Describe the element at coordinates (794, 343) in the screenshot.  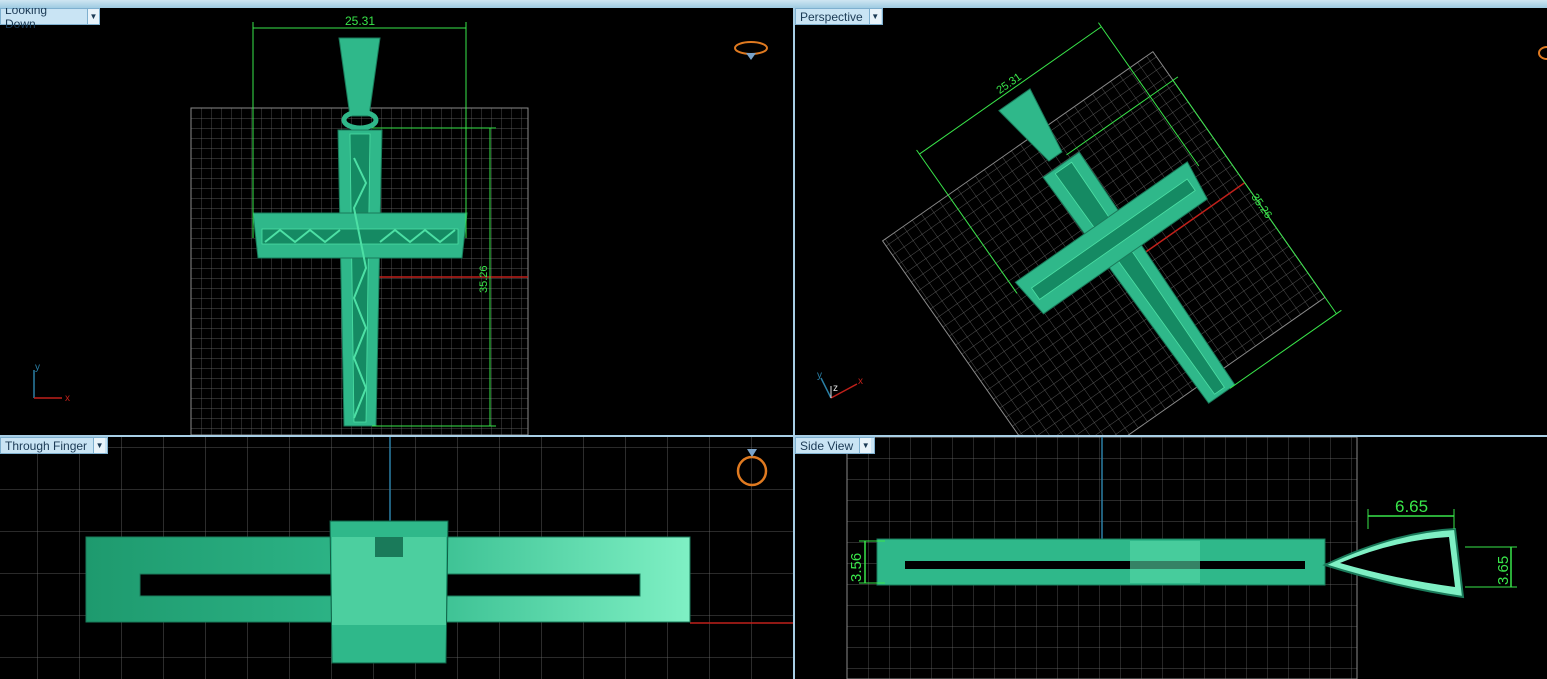
I see `viewport-vertical-separator` at that location.